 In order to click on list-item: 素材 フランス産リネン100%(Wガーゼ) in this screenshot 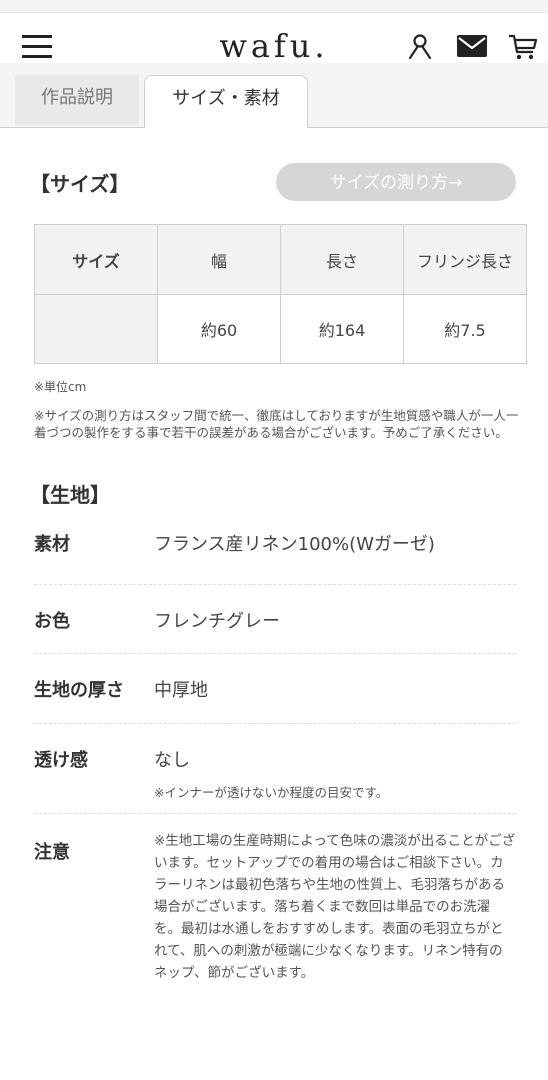, I will do `click(275, 550)`.